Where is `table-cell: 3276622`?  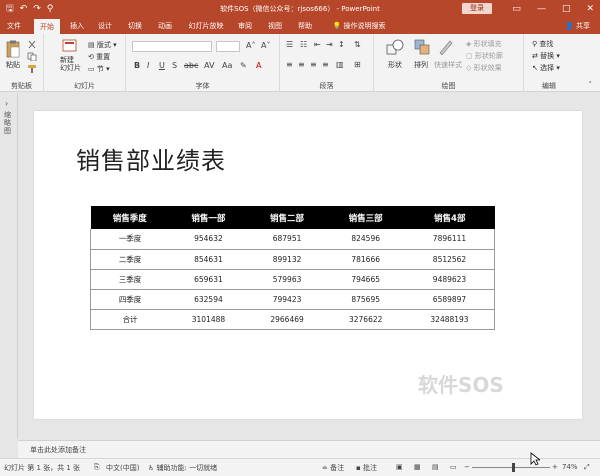 table-cell: 3276622 is located at coordinates (365, 319).